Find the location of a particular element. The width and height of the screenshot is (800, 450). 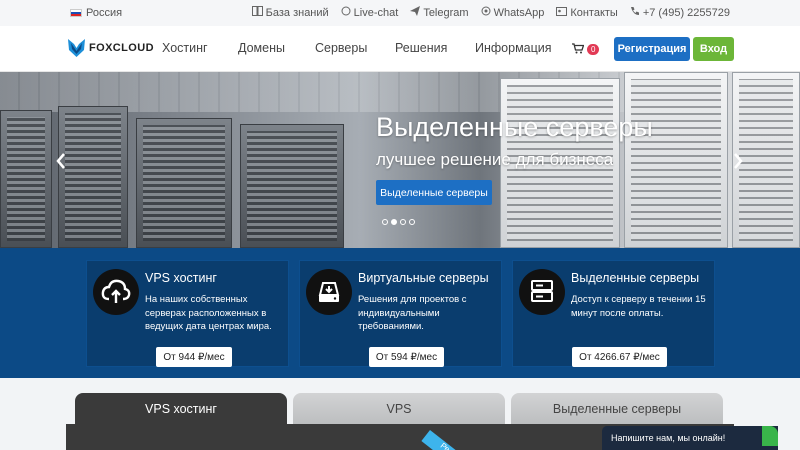

region-selector: Россия is located at coordinates (96, 13).